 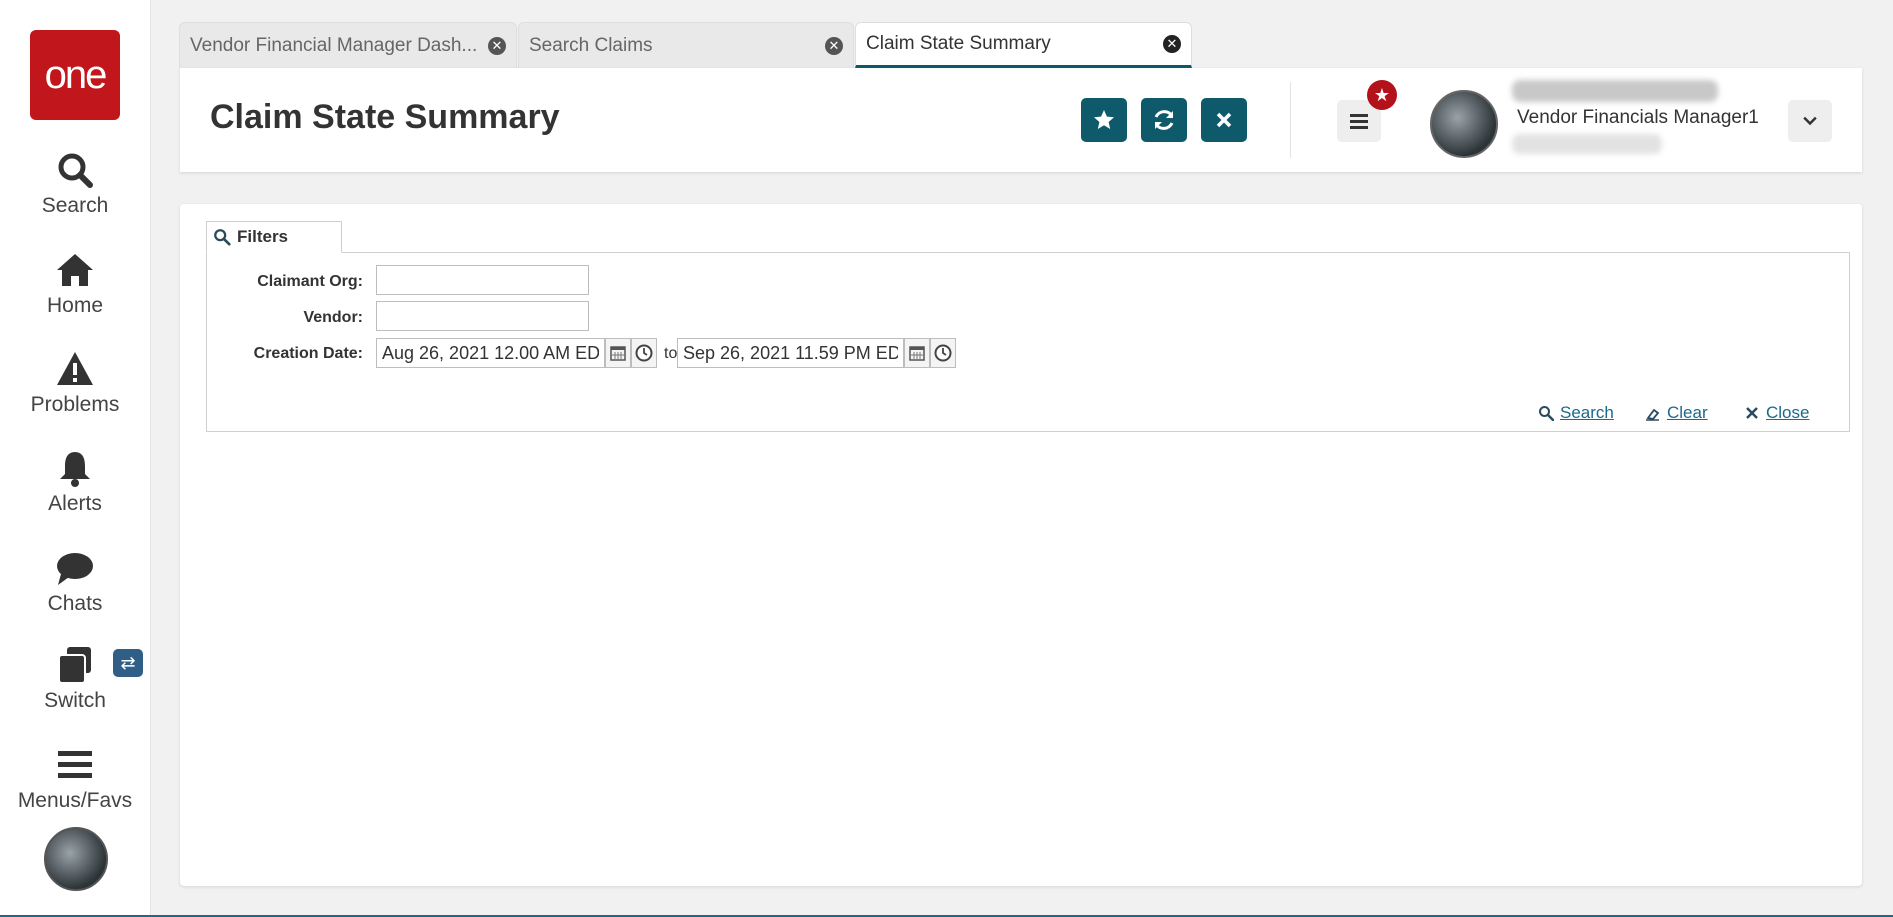 I want to click on tab-search-claims: Search Claims ✕, so click(x=686, y=45).